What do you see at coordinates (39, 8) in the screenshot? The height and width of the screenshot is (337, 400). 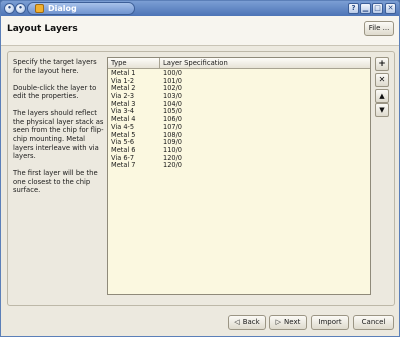 I see `app-icon` at bounding box center [39, 8].